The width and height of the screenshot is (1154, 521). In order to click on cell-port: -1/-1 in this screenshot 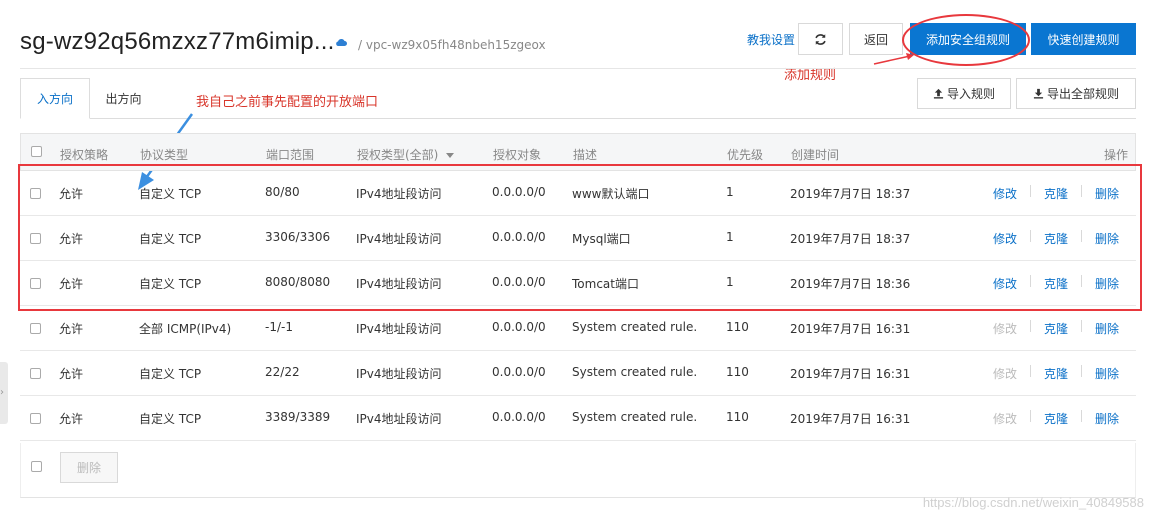, I will do `click(279, 327)`.